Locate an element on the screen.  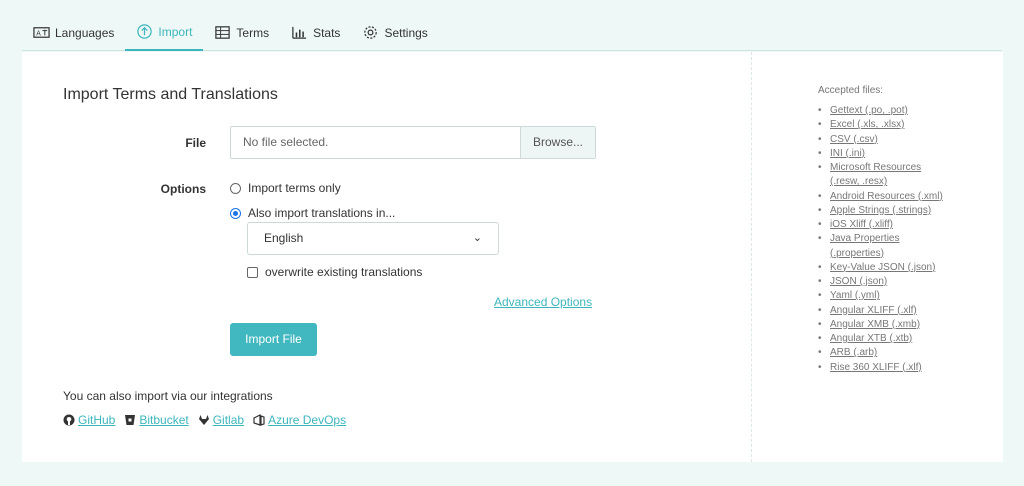
accepted-file-item: • CSV (.csv) is located at coordinates (880, 140).